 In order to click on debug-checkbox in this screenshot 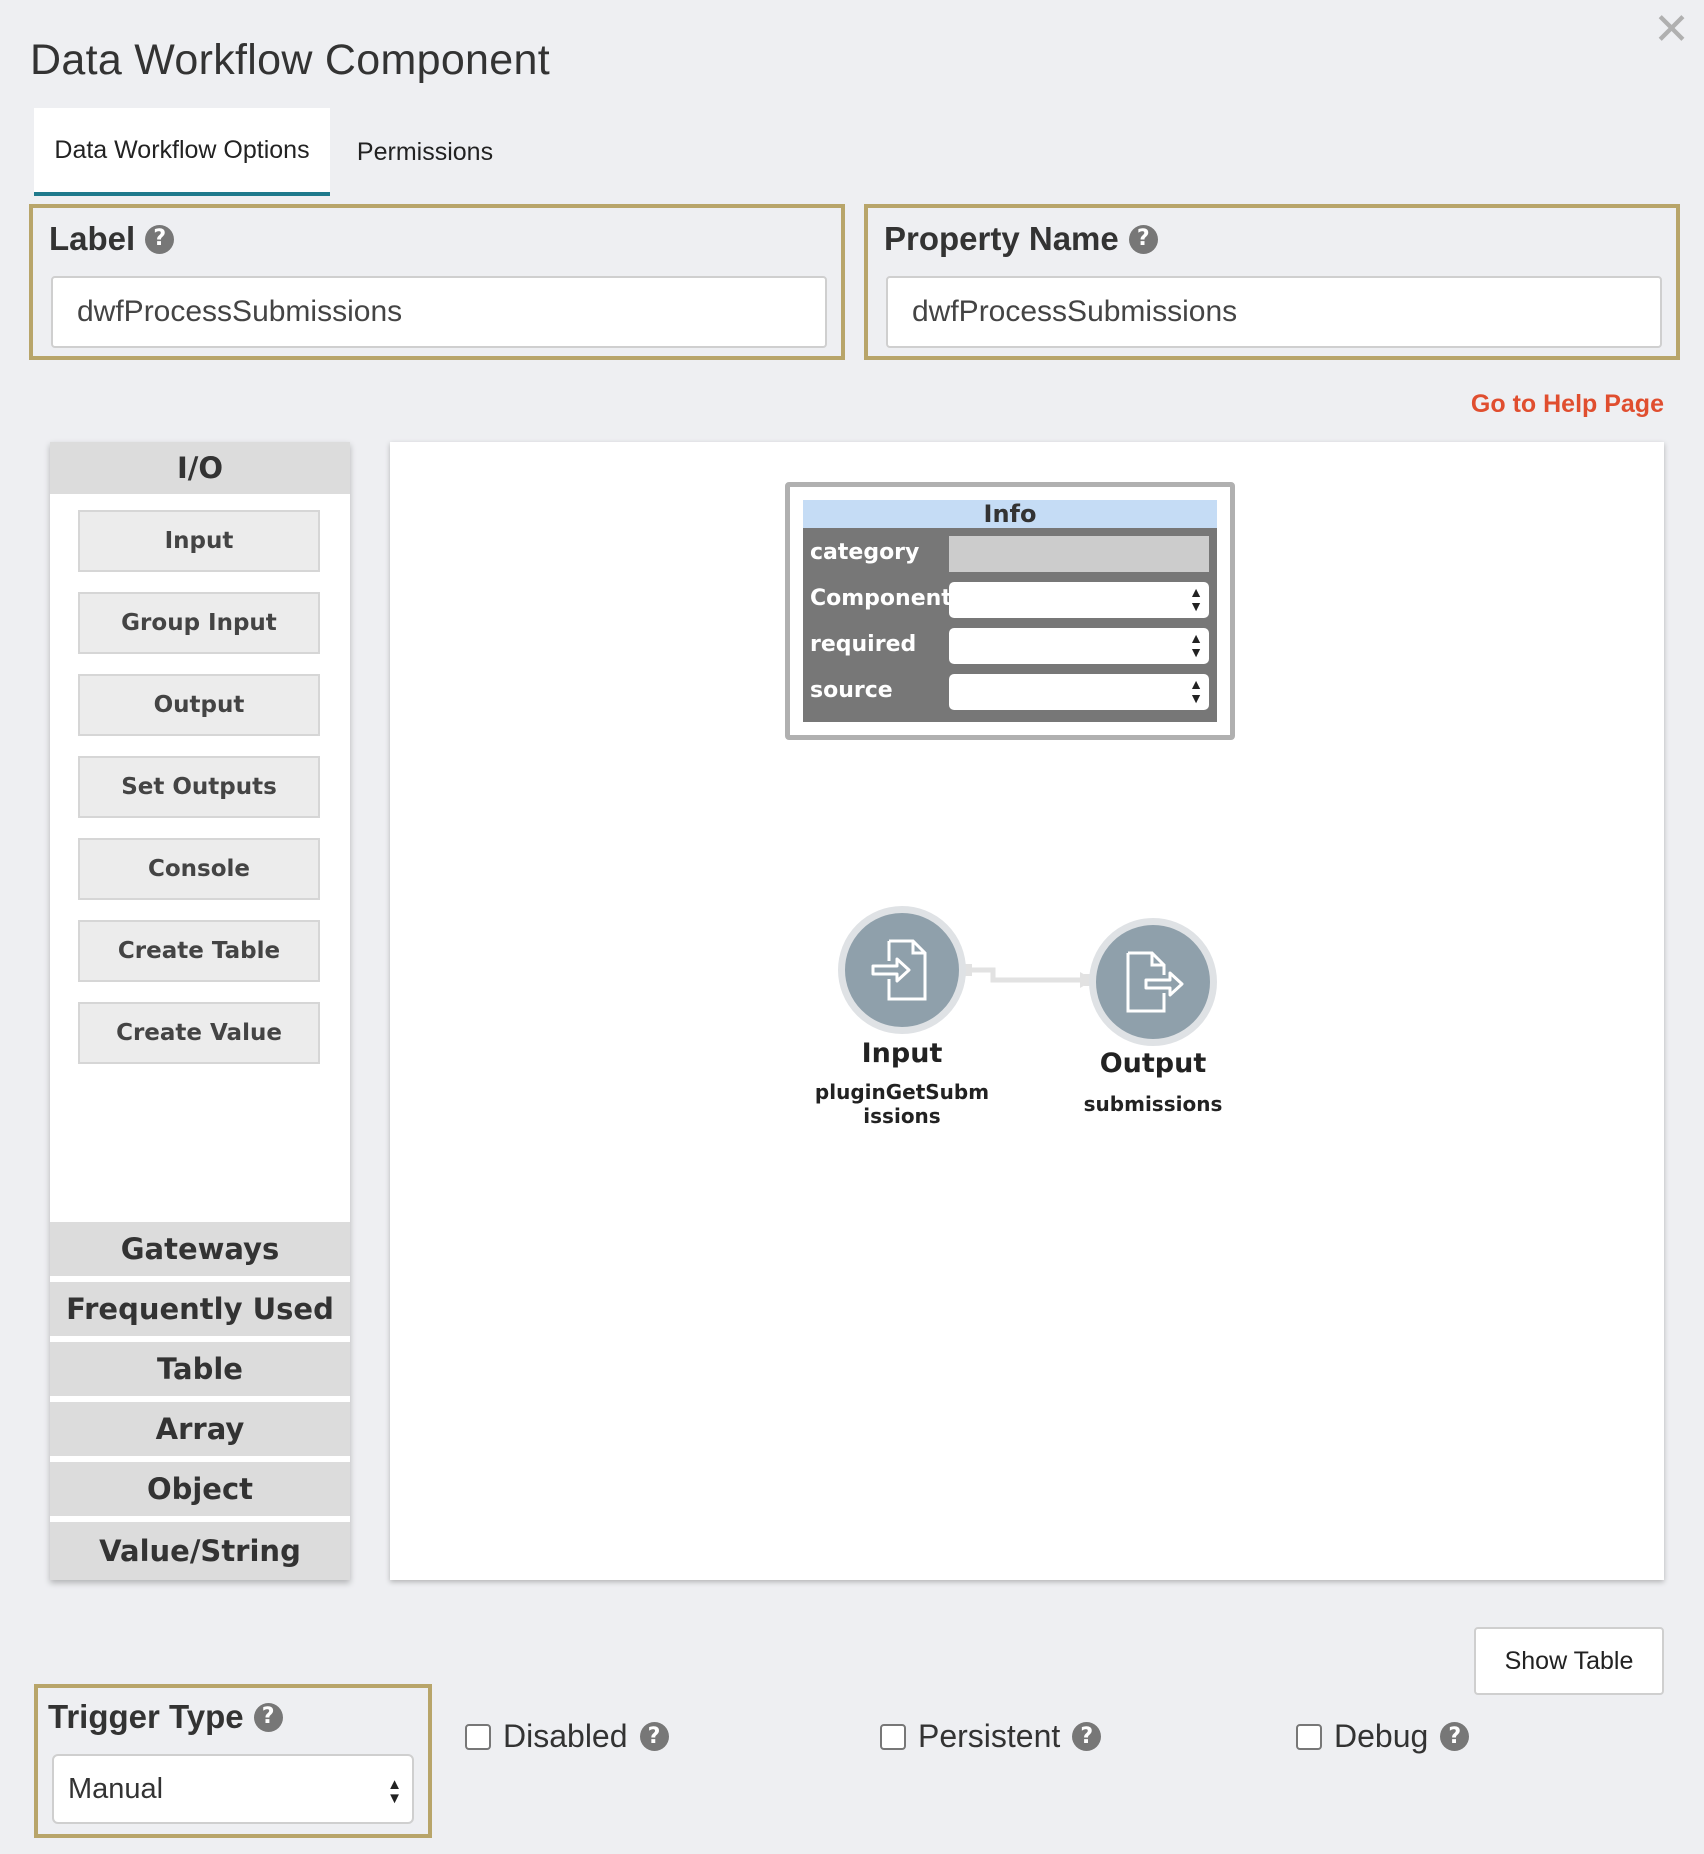, I will do `click(1309, 1736)`.